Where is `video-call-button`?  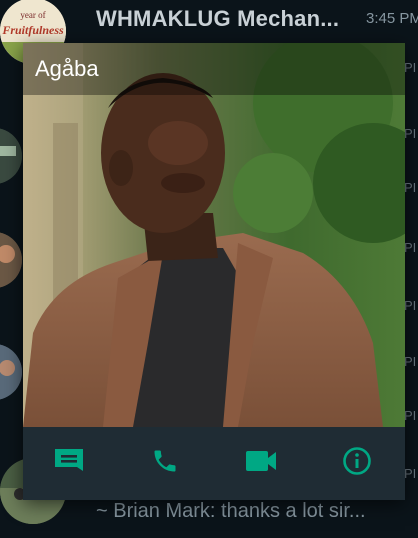 video-call-button is located at coordinates (261, 463).